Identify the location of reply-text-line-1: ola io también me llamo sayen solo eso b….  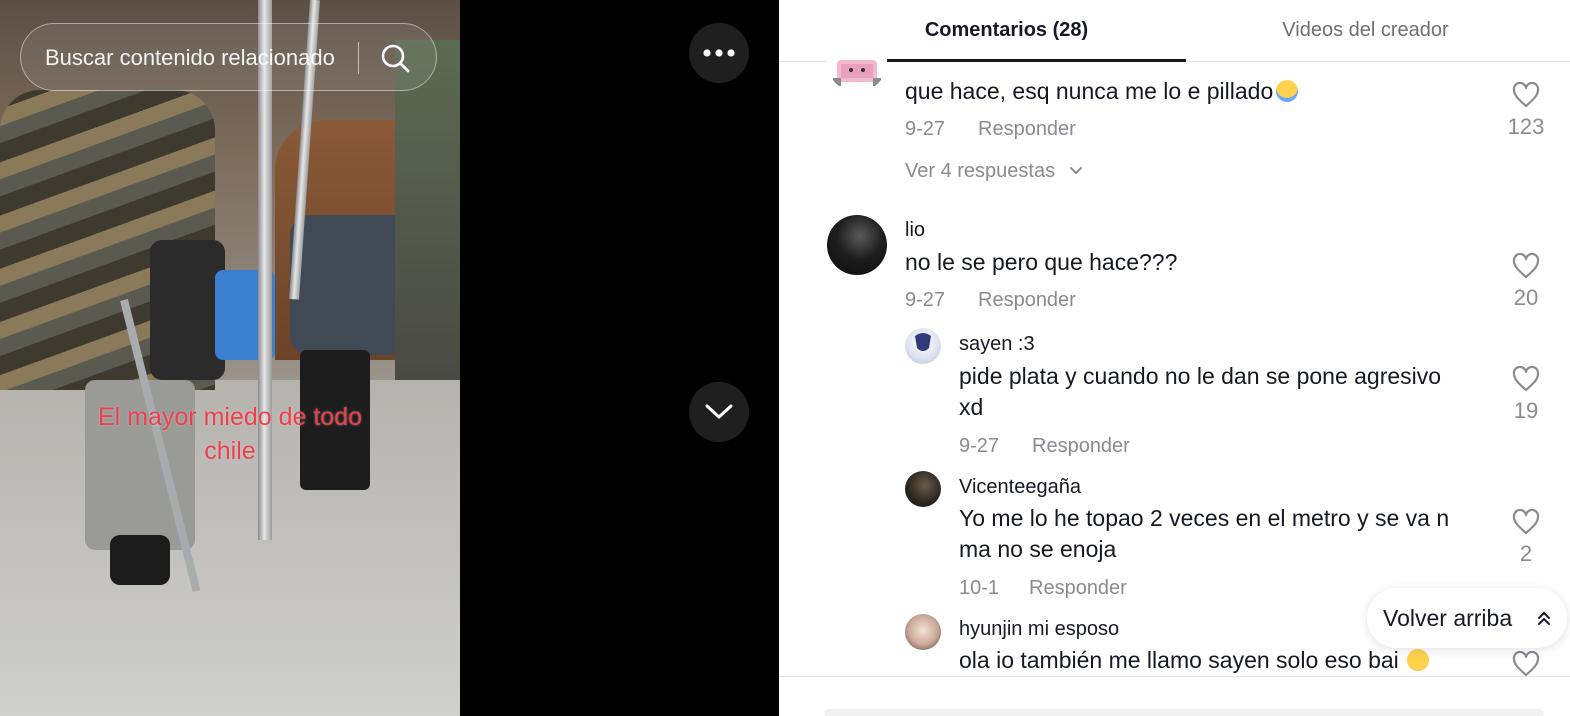
(1179, 660).